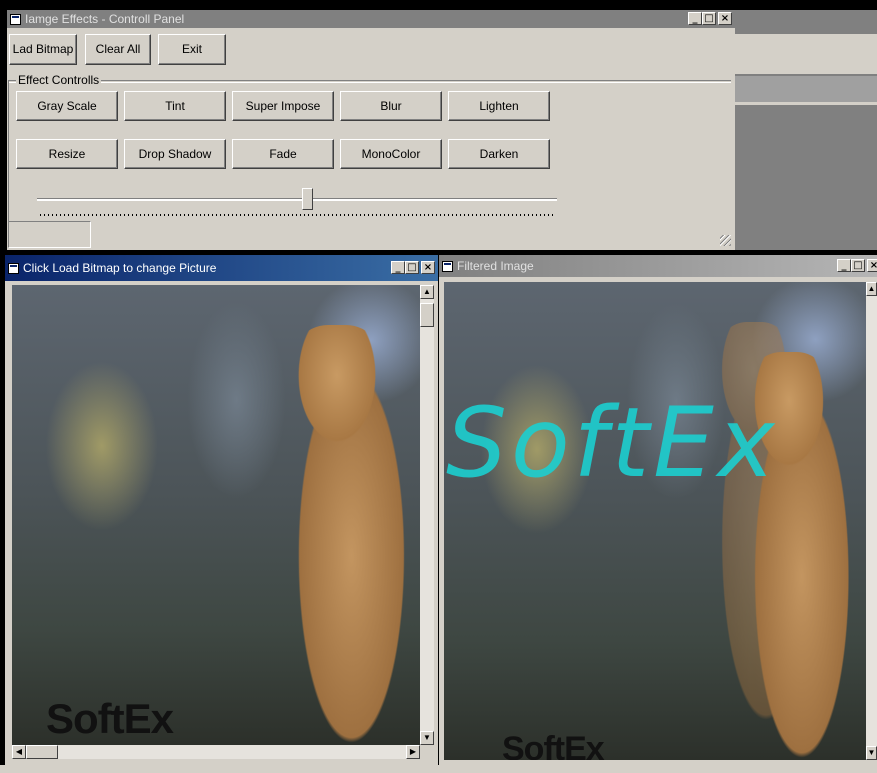  I want to click on source-watermark: SoftEx, so click(110, 718).